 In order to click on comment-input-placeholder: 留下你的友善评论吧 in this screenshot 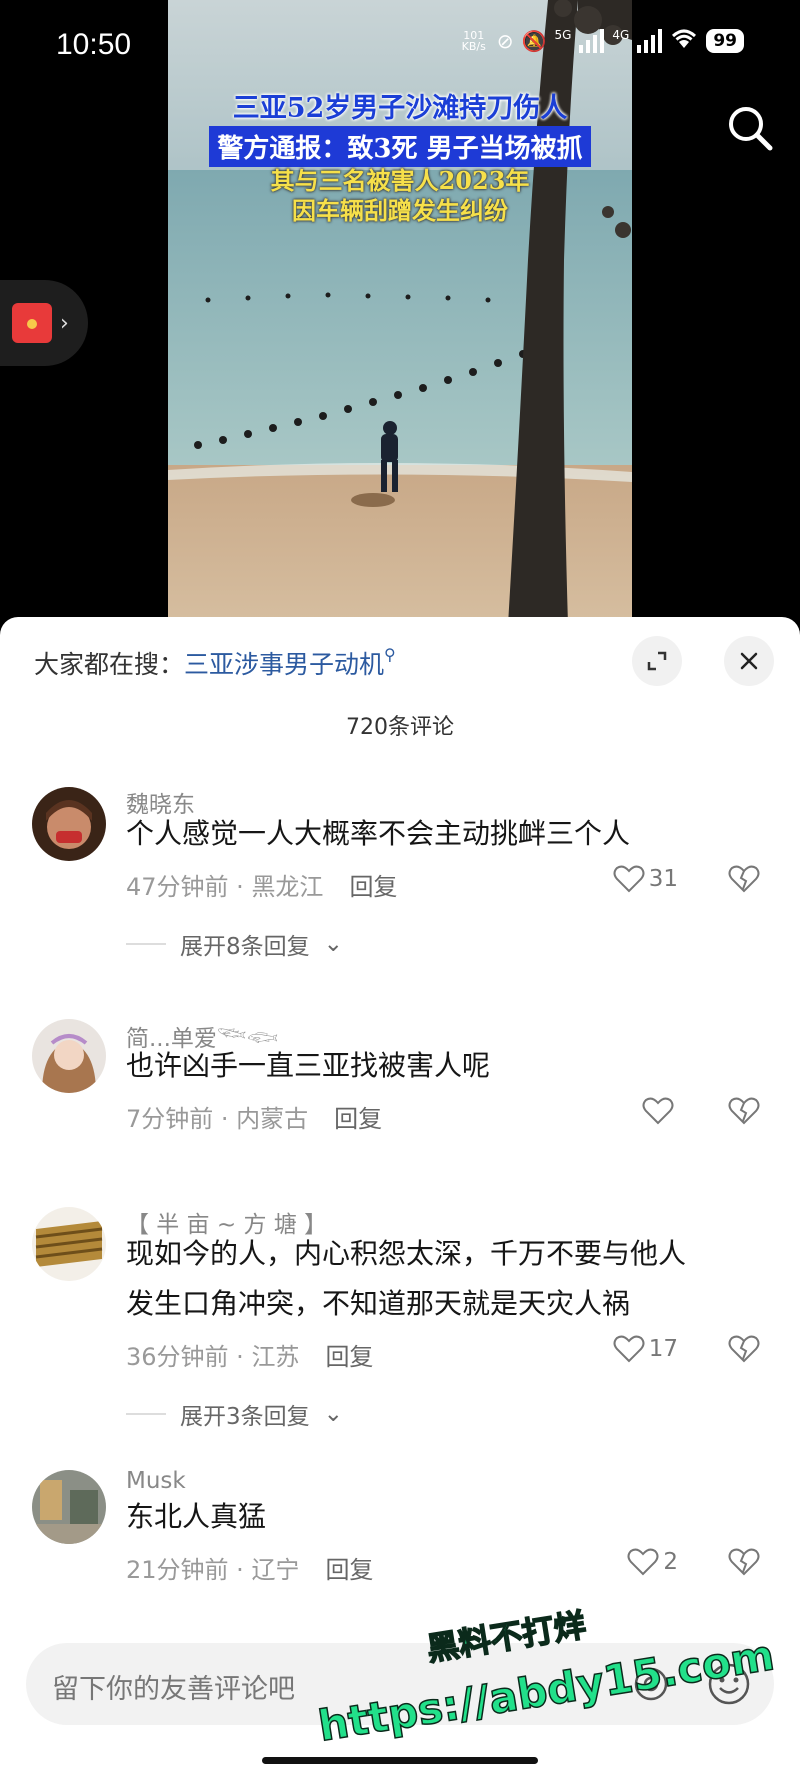, I will do `click(173, 1686)`.